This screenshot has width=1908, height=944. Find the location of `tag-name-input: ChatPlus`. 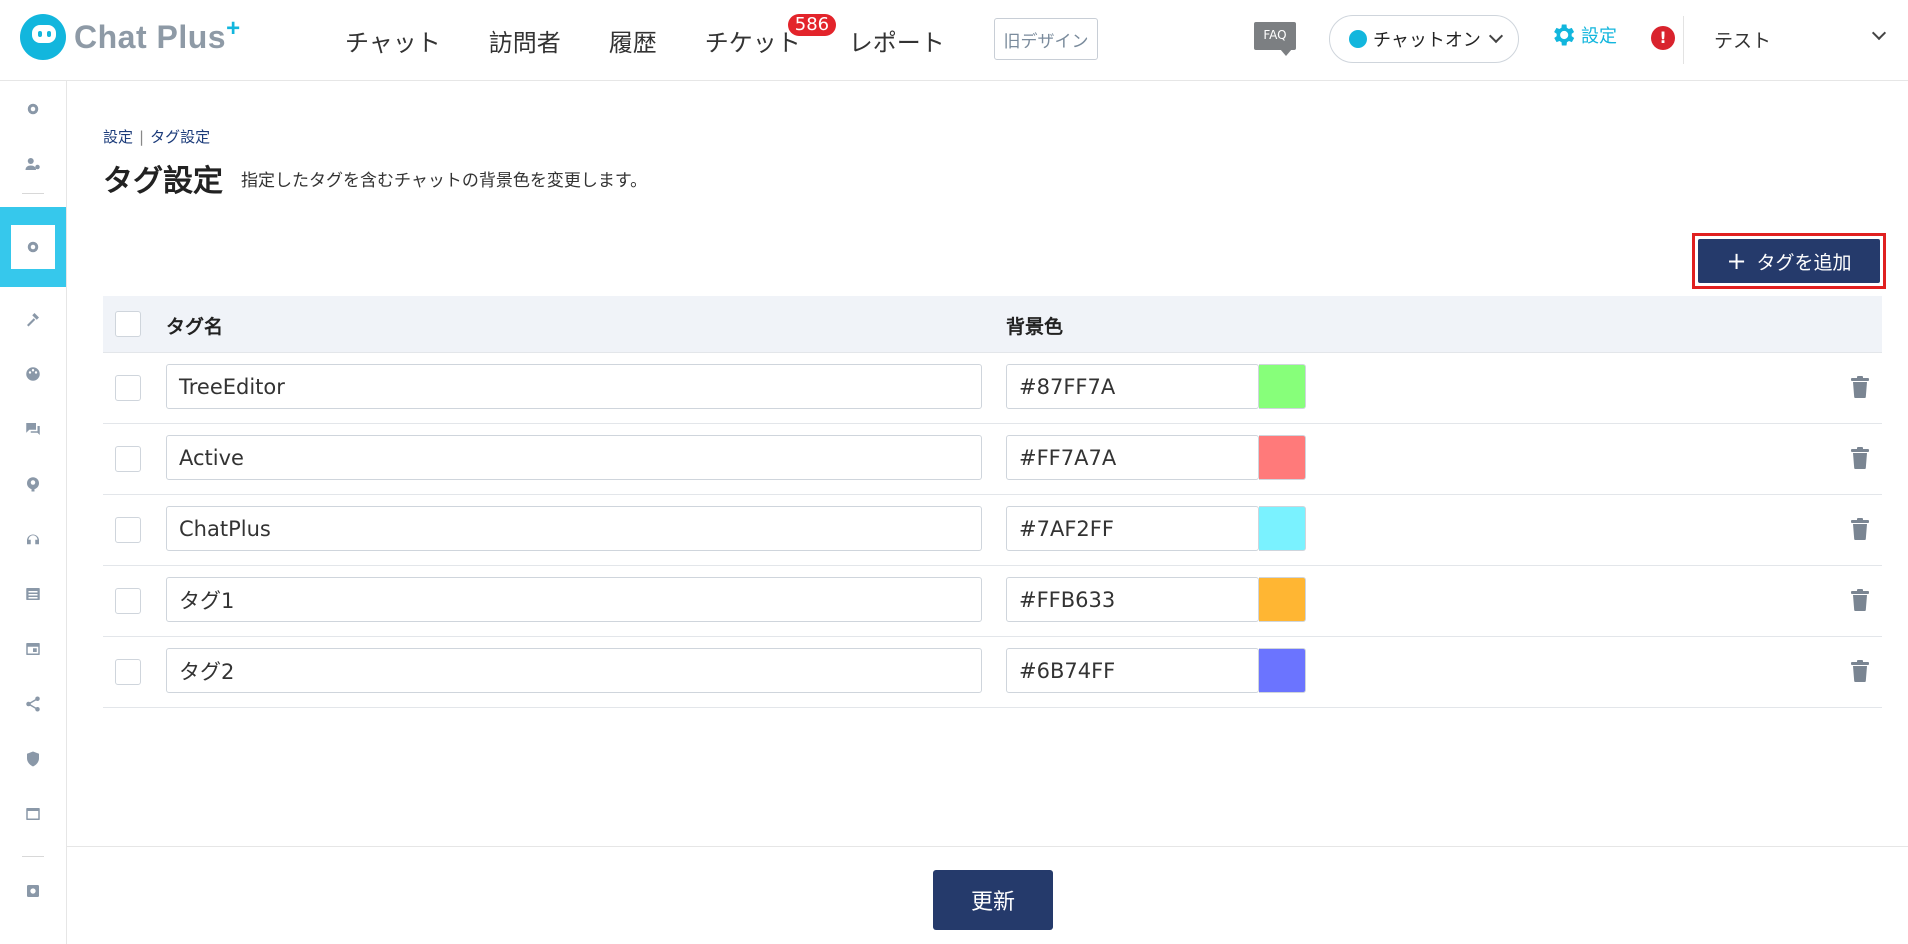

tag-name-input: ChatPlus is located at coordinates (574, 528).